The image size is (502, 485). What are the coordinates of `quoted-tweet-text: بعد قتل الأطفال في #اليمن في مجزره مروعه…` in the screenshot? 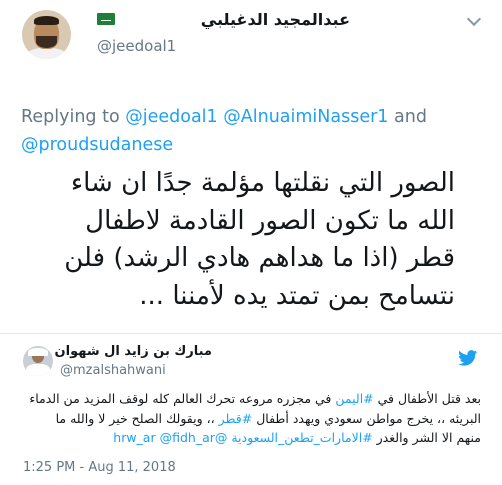 It's located at (252, 418).